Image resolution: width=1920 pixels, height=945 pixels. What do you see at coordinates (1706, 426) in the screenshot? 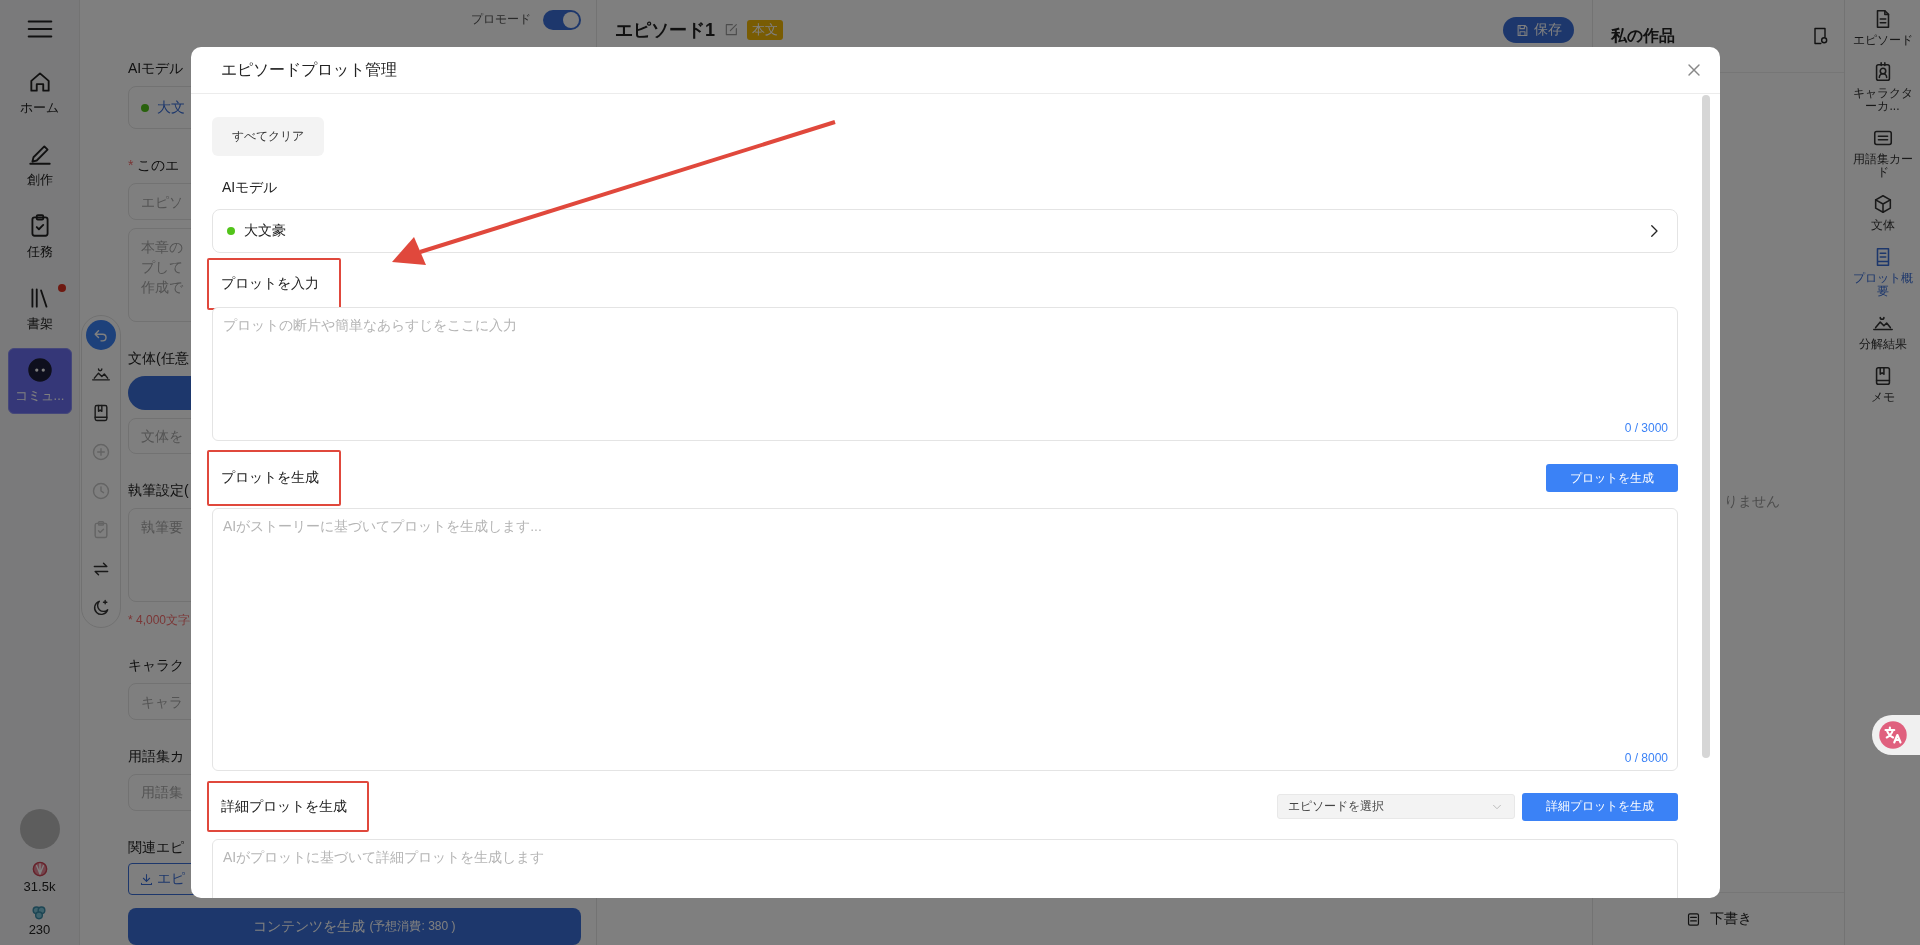
I see `scrollbar` at bounding box center [1706, 426].